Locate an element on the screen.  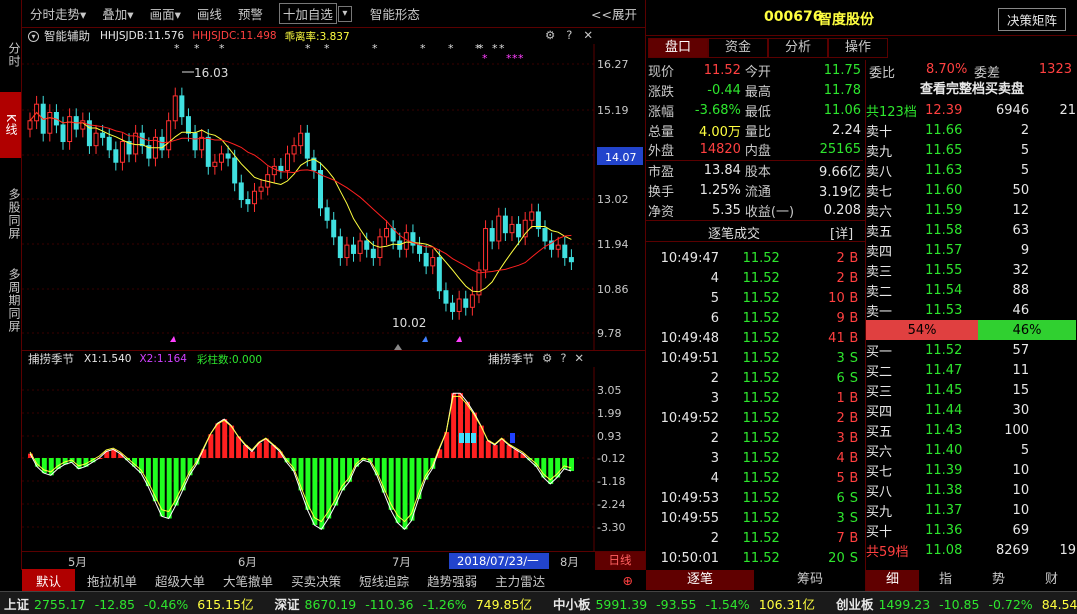
index-name: 上证 is located at coordinates (17, 604).